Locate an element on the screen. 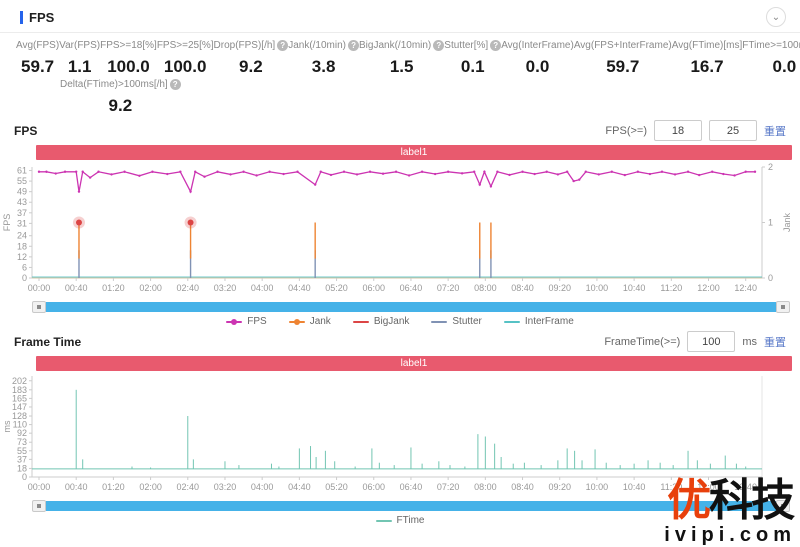 This screenshot has width=800, height=547. fps-scrollbar-track is located at coordinates (411, 307).